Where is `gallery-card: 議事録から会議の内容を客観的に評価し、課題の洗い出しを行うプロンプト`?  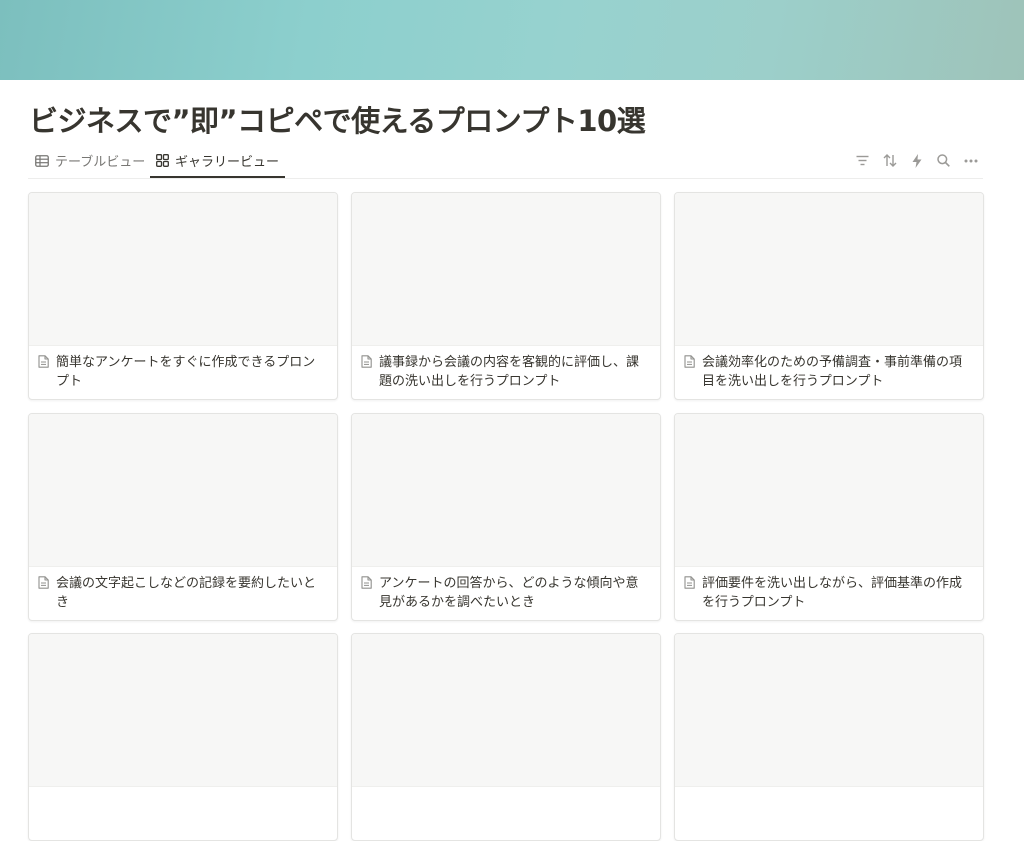 gallery-card: 議事録から会議の内容を客観的に評価し、課題の洗い出しを行うプロンプト is located at coordinates (506, 296).